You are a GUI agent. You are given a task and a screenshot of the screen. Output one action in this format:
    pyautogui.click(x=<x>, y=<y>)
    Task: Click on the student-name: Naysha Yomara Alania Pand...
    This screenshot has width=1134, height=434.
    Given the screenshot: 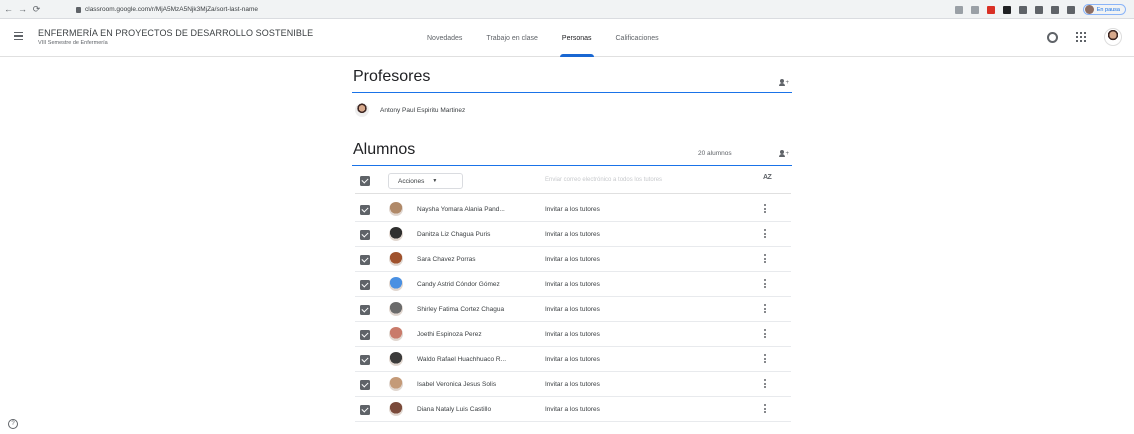 What is the action you would take?
    pyautogui.click(x=479, y=209)
    